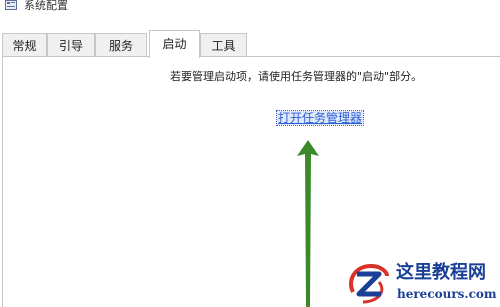 The width and height of the screenshot is (500, 307). Describe the element at coordinates (308, 223) in the screenshot. I see `pointer-arrow-icon` at that location.